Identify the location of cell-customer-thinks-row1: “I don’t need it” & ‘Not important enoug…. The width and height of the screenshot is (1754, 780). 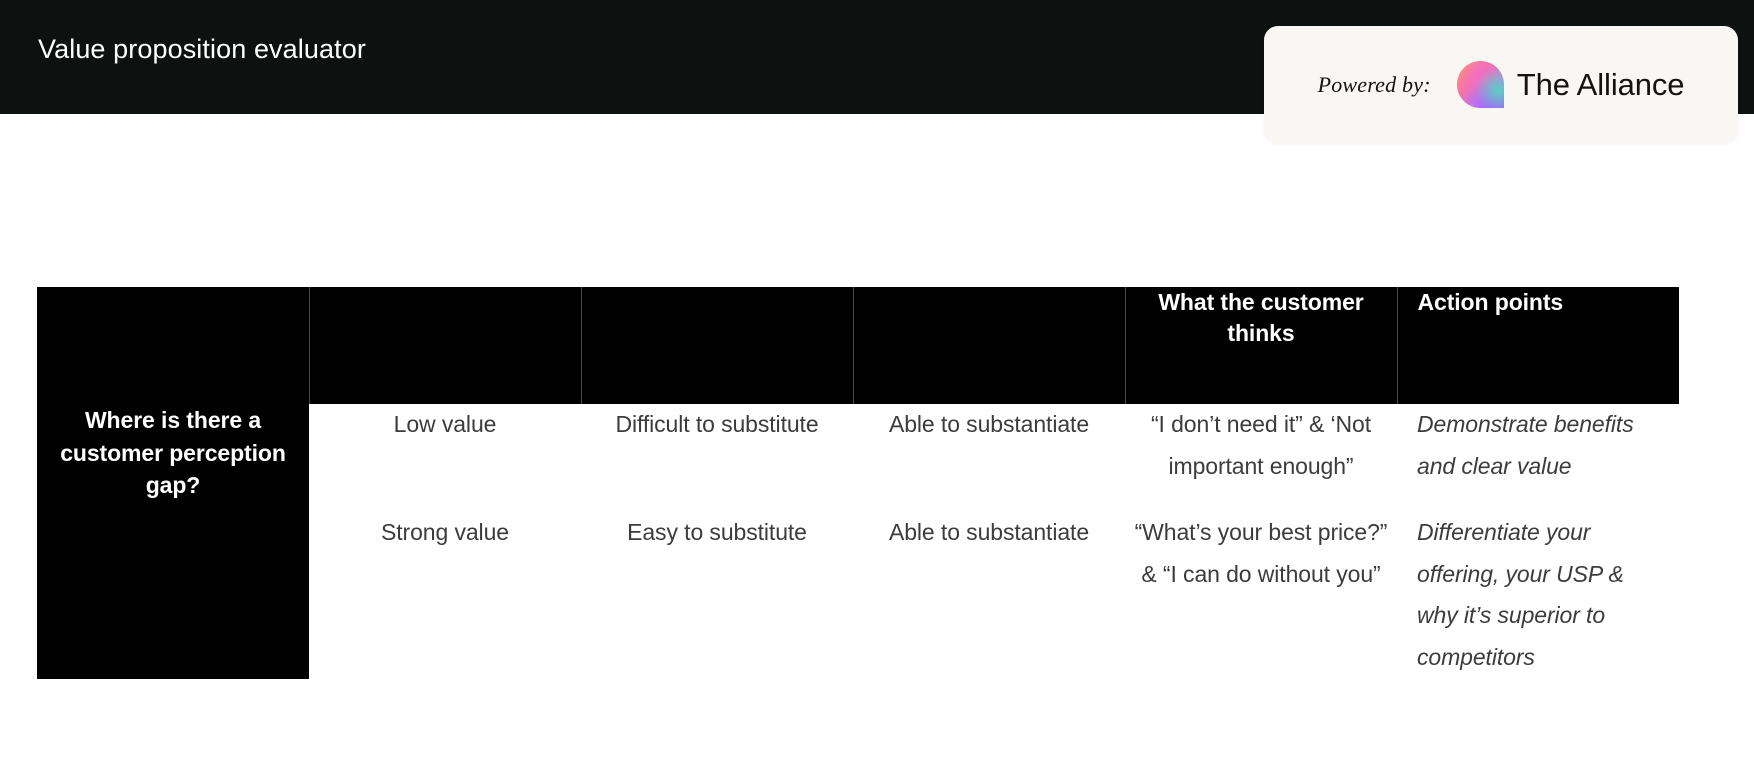
(1261, 446).